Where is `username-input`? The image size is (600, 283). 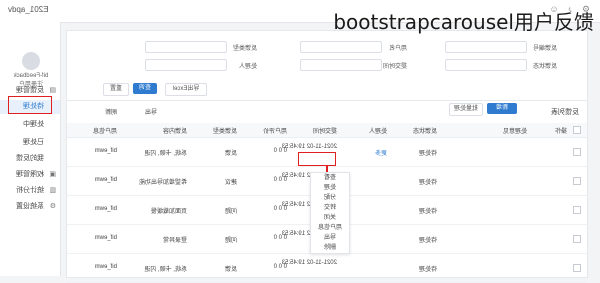 username-input is located at coordinates (341, 47).